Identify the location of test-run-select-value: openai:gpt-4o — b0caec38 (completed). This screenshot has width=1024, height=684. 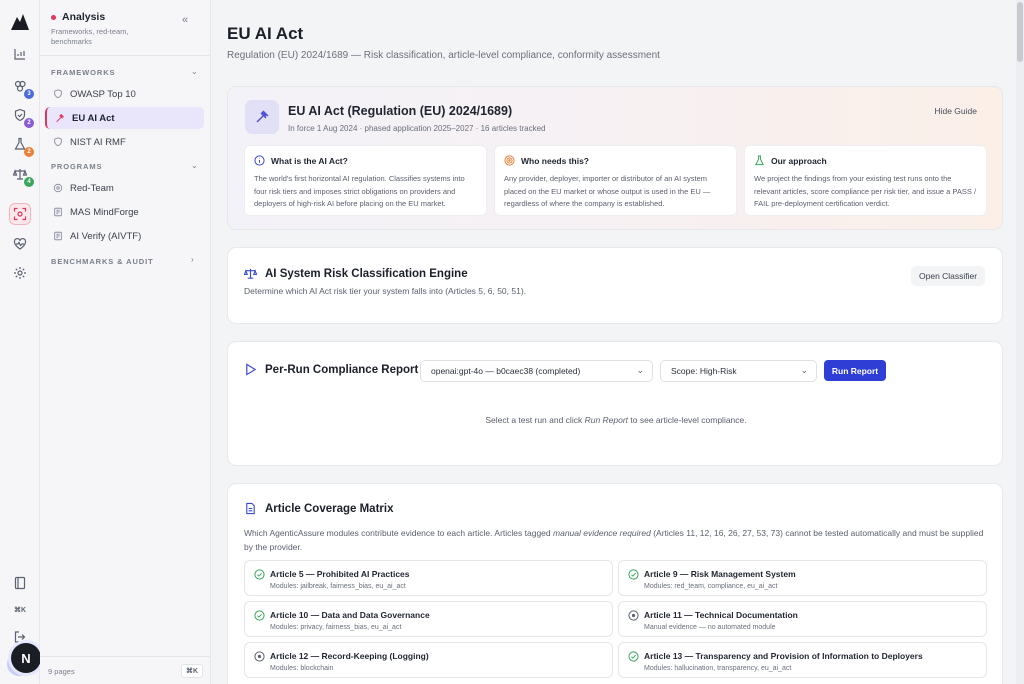
(506, 371).